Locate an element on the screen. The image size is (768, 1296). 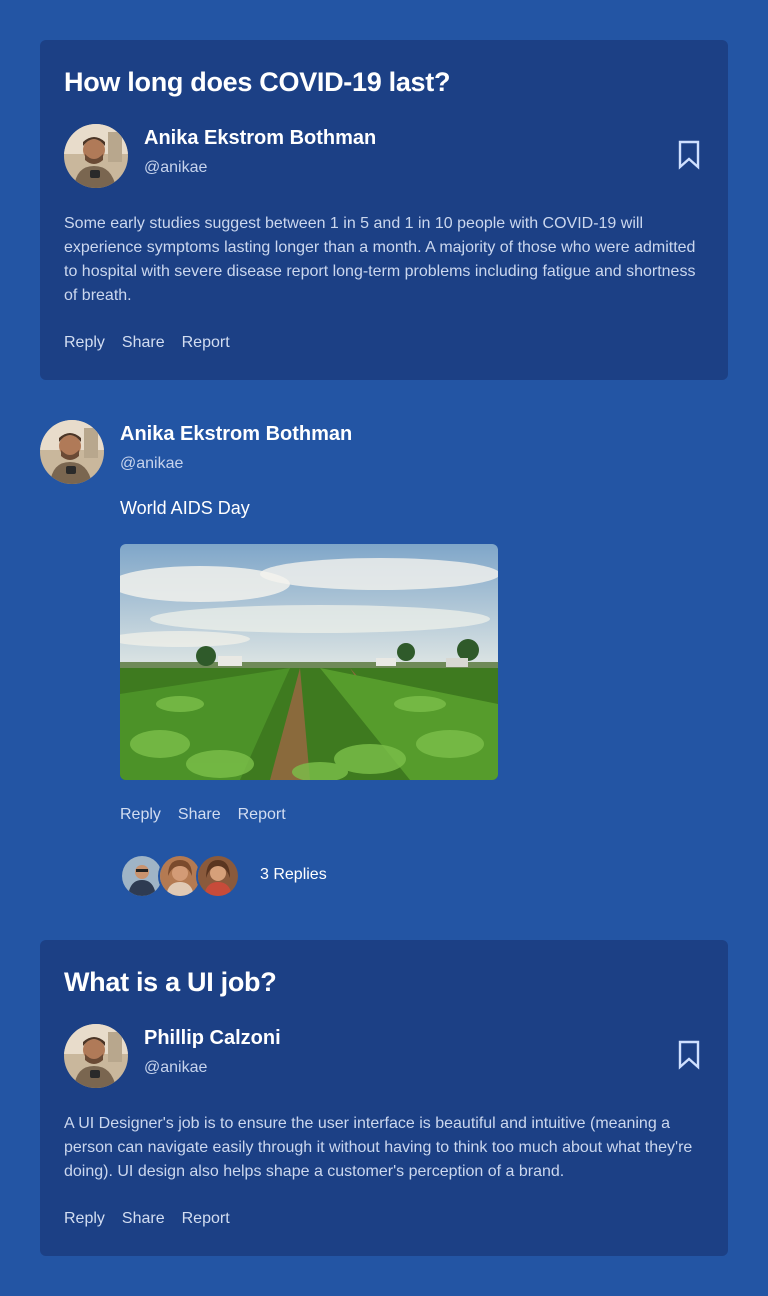
author-row: Phillip Calzoni @anikae is located at coordinates (384, 1056).